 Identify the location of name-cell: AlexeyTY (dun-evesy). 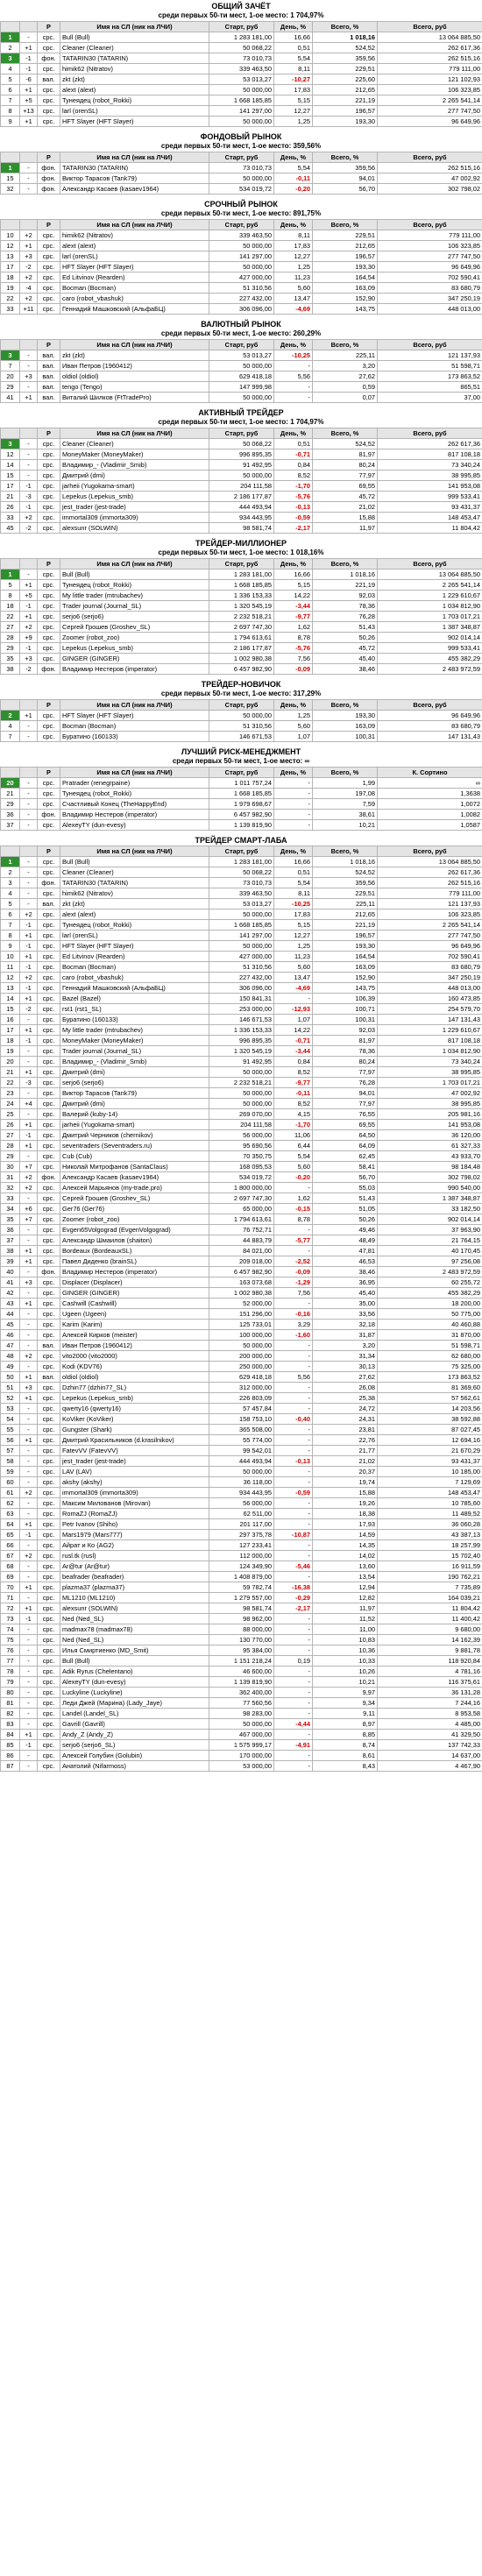
(134, 825).